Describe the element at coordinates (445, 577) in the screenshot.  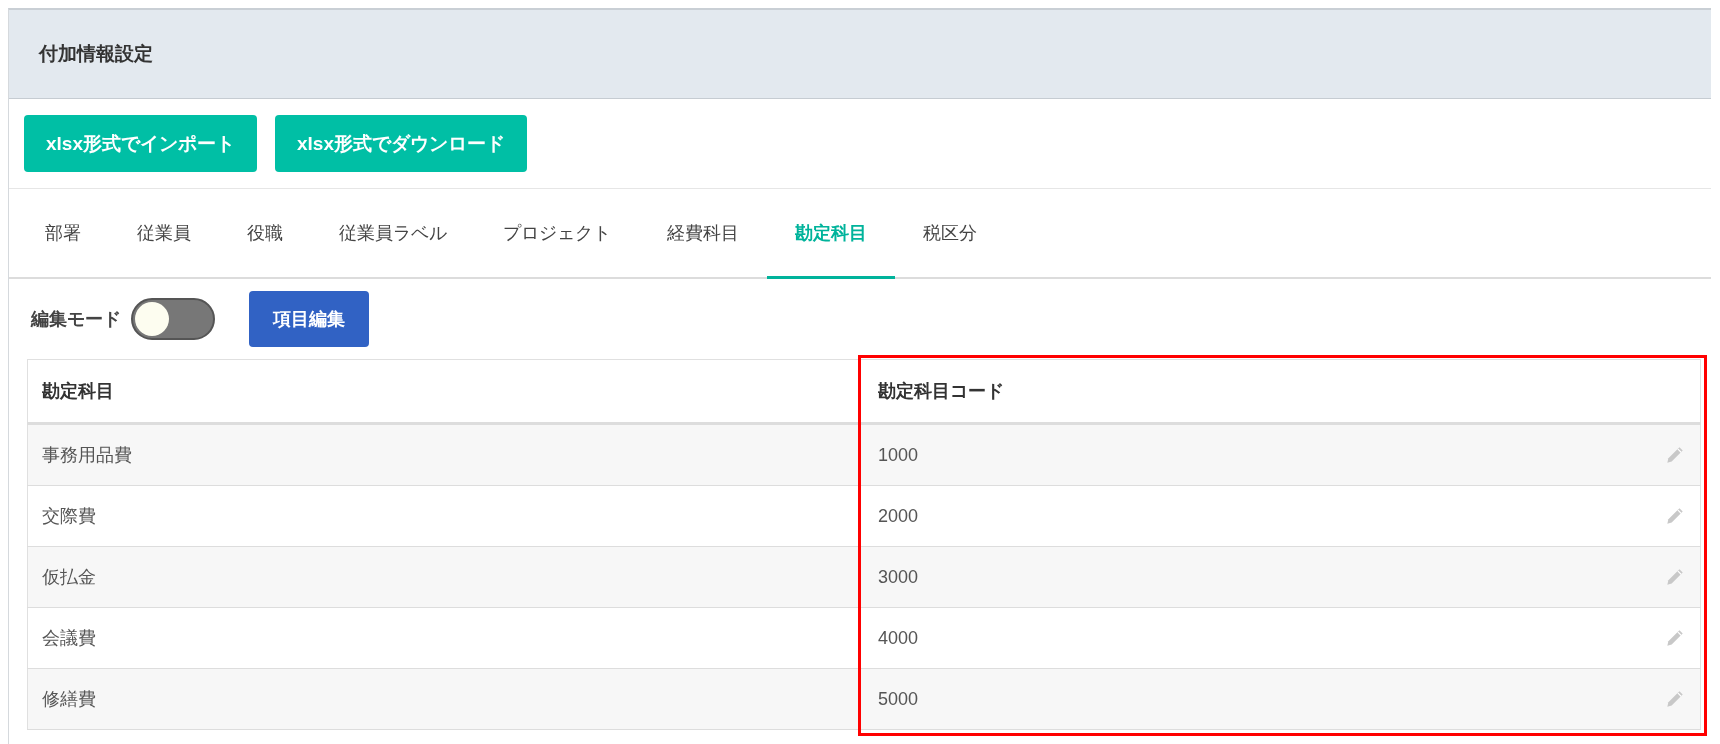
I see `table-cell: 仮払金` at that location.